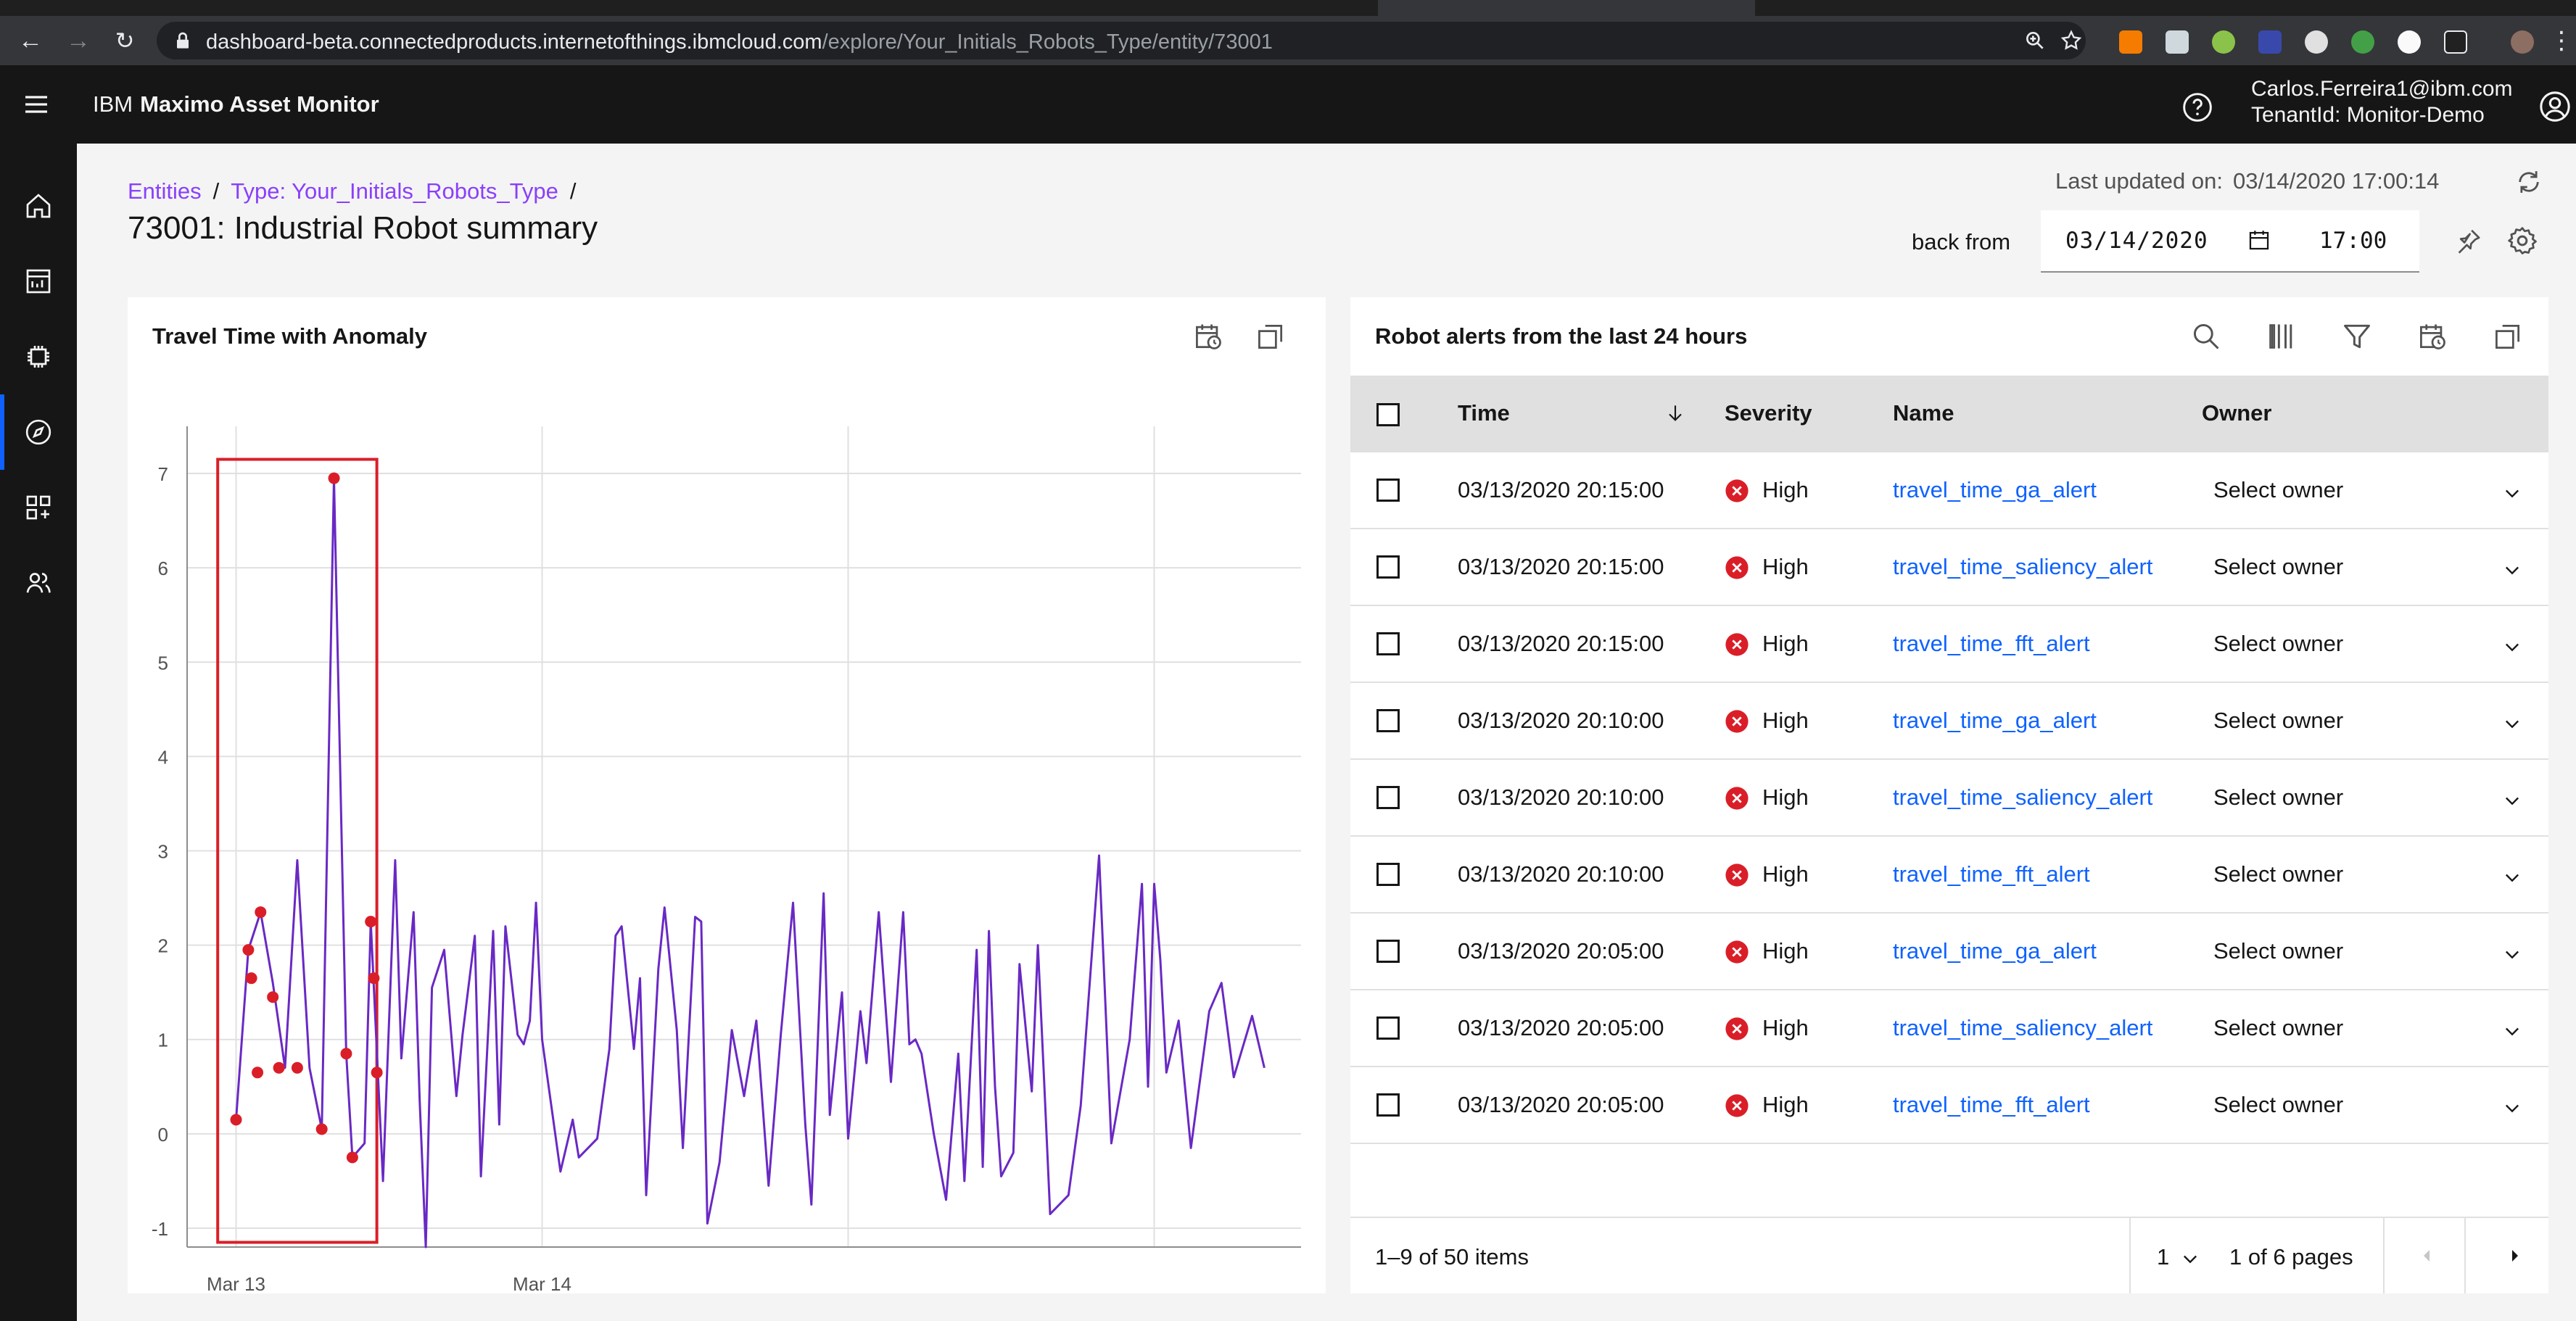 The height and width of the screenshot is (1321, 2576). What do you see at coordinates (2353, 241) in the screenshot?
I see `time-input: 17:00` at bounding box center [2353, 241].